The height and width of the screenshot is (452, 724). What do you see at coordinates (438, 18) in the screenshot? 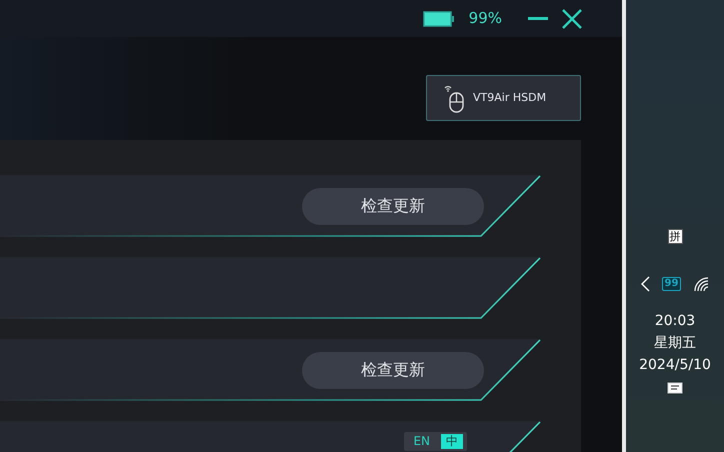
I see `battery-icon` at bounding box center [438, 18].